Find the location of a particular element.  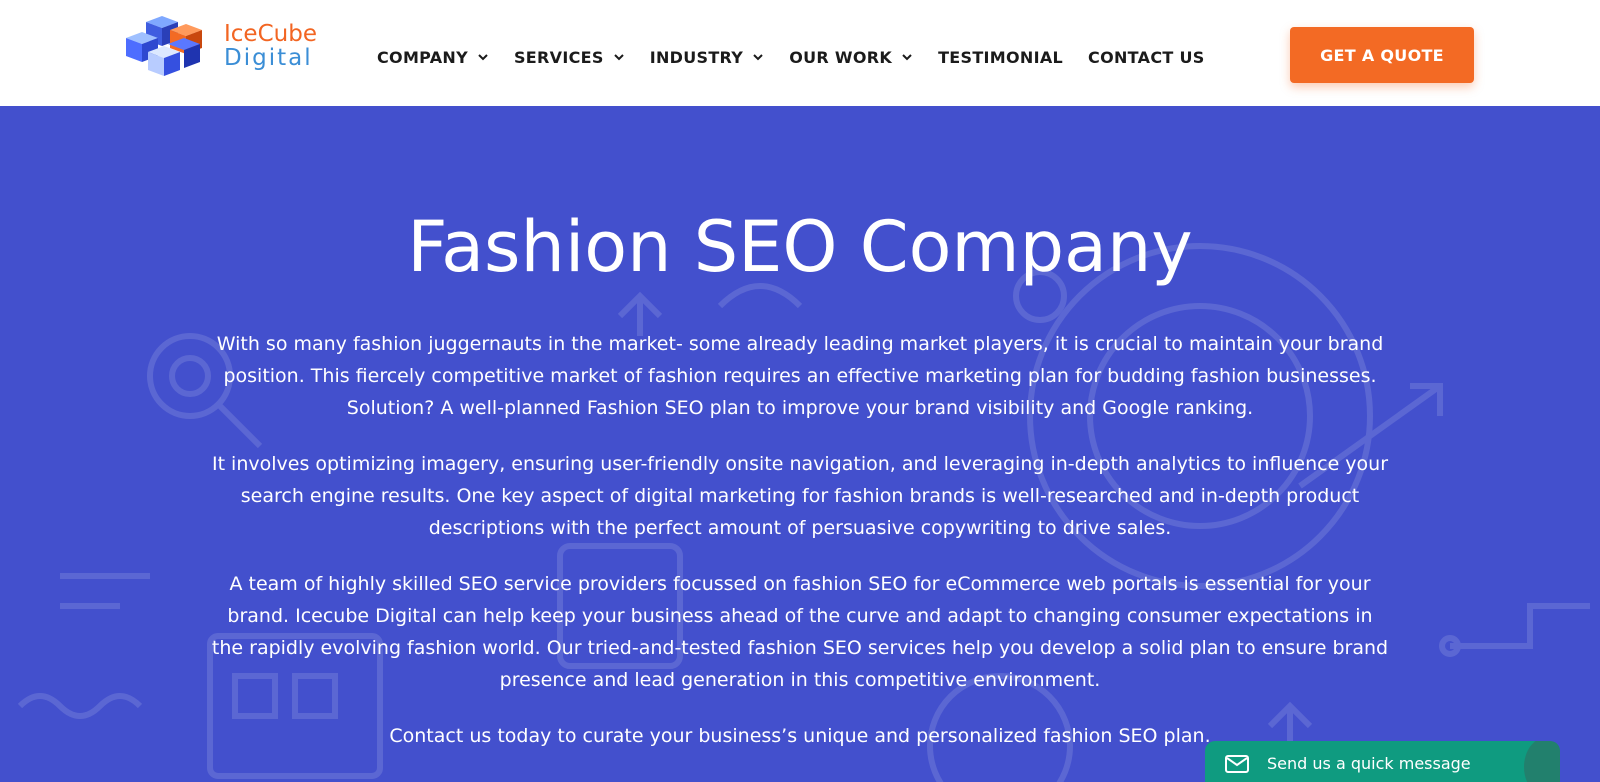

quick-message-label: Send us a quick message is located at coordinates (1369, 763).